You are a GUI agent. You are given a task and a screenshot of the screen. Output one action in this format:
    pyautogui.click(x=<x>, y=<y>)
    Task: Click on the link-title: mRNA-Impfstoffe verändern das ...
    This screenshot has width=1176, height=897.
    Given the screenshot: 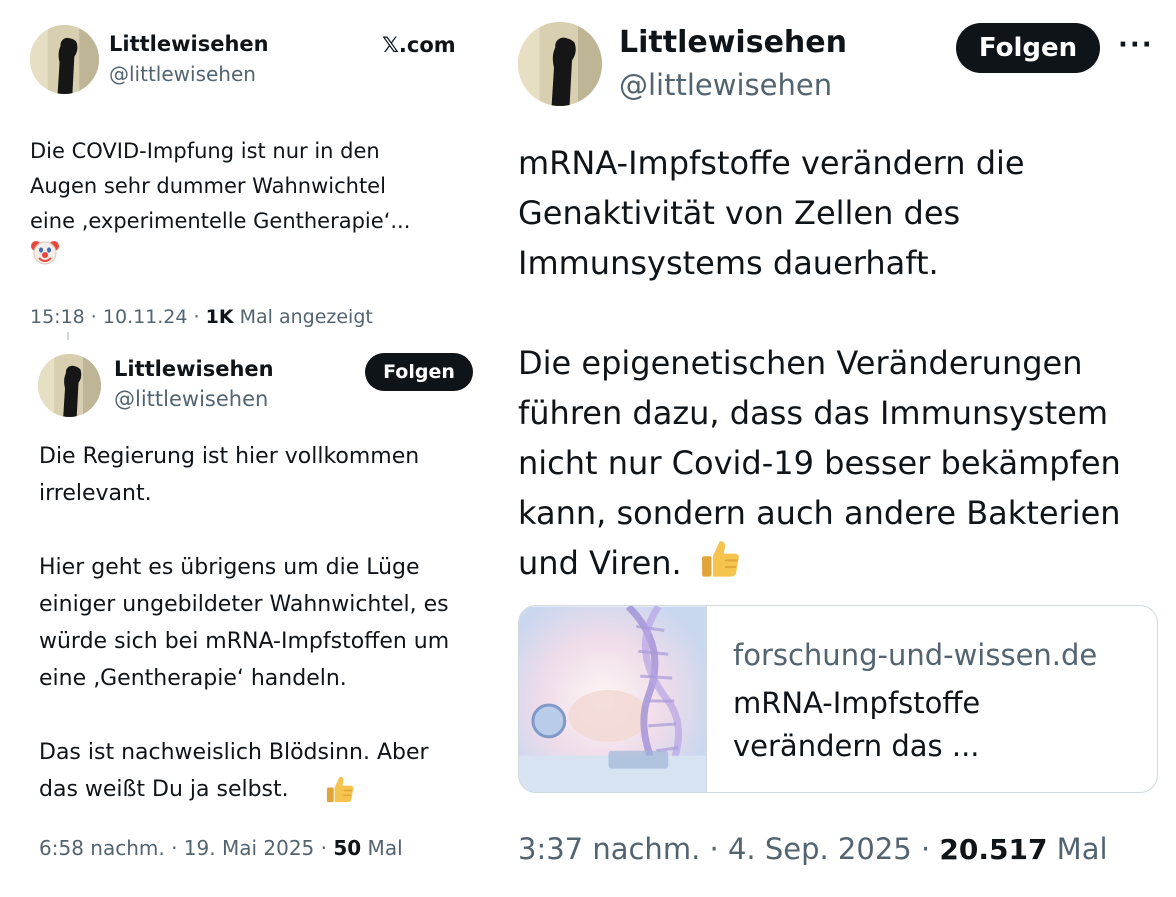 What is the action you would take?
    pyautogui.click(x=857, y=724)
    